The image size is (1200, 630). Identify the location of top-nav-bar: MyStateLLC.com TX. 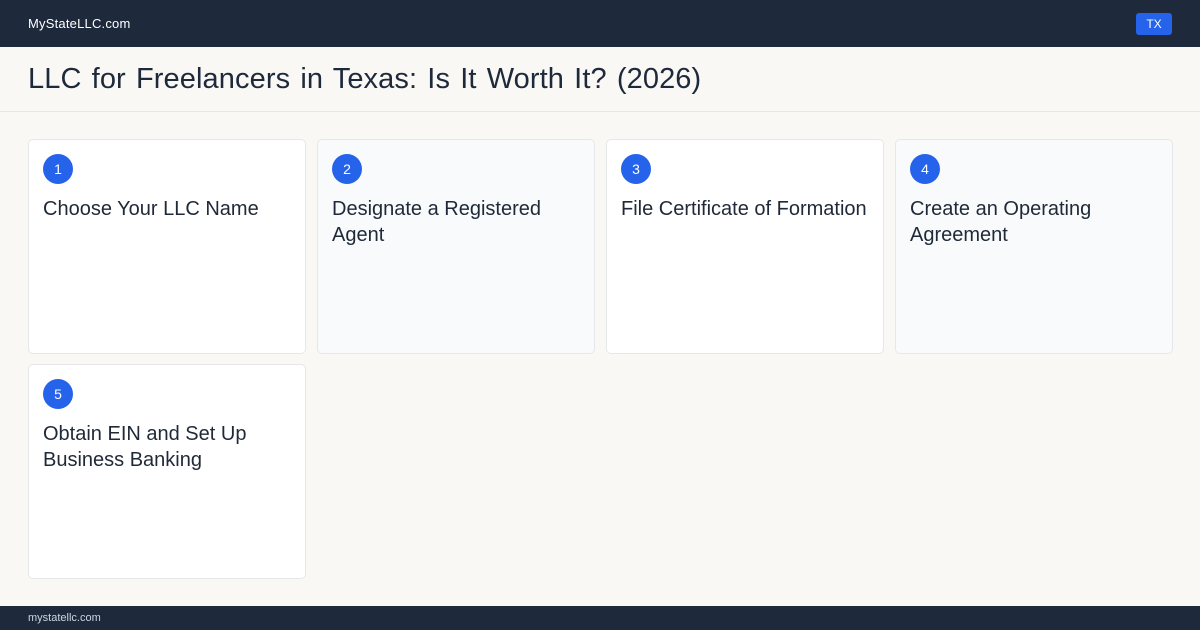
(600, 23).